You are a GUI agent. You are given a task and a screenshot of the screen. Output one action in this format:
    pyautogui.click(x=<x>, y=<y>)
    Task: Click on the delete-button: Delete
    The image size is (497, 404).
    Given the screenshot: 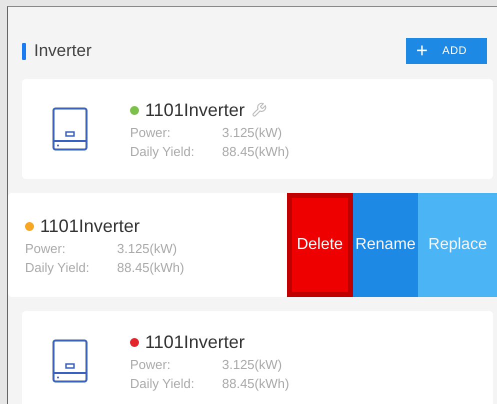 What is the action you would take?
    pyautogui.click(x=320, y=245)
    